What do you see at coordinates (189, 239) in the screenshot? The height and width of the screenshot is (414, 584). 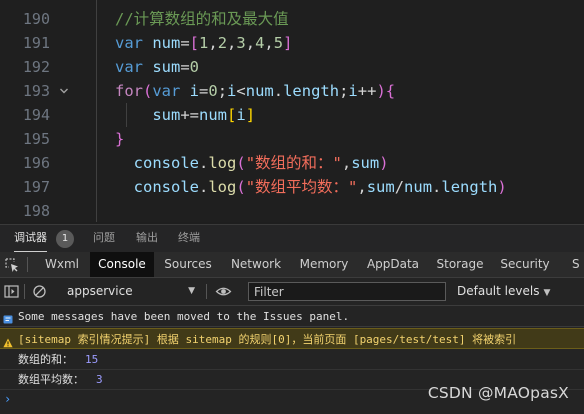 I see `tab-terminal: 终端` at bounding box center [189, 239].